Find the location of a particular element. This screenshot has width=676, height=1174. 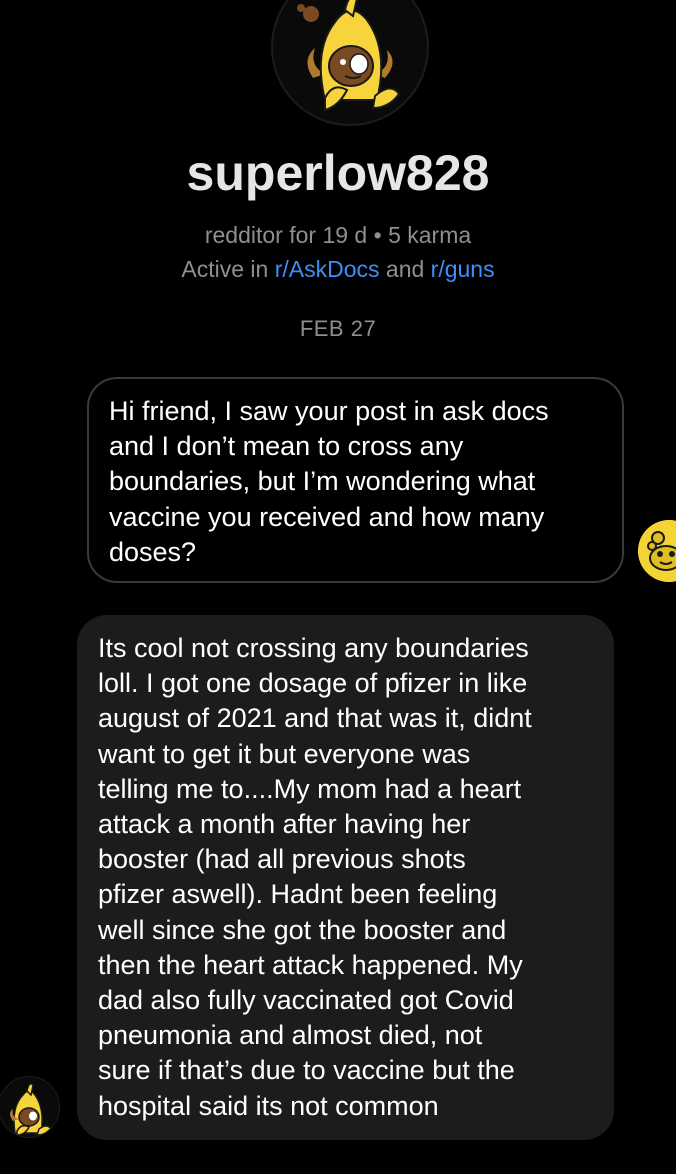

active-in-label: Active in is located at coordinates (225, 269).